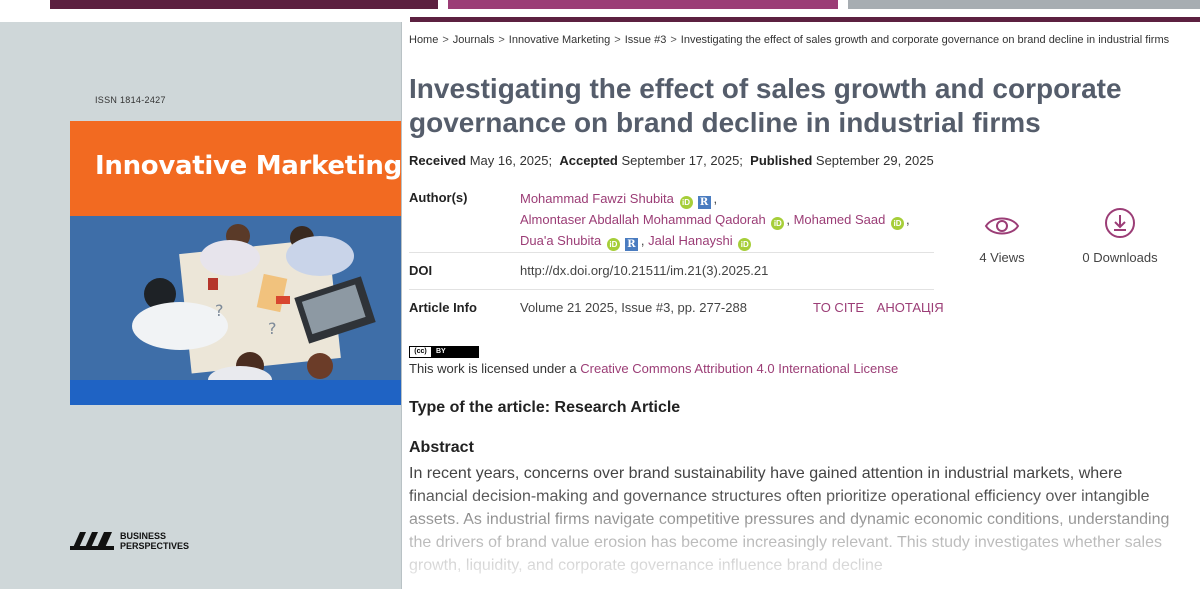  I want to click on doi-label: DOI, so click(421, 270).